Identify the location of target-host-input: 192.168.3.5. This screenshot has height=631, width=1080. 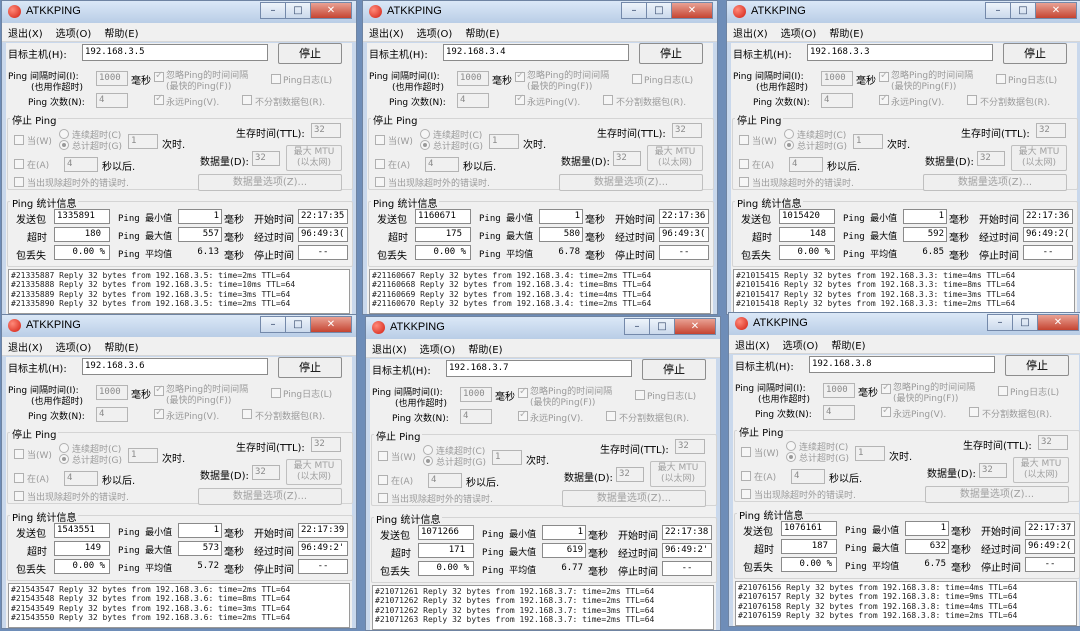
(175, 52).